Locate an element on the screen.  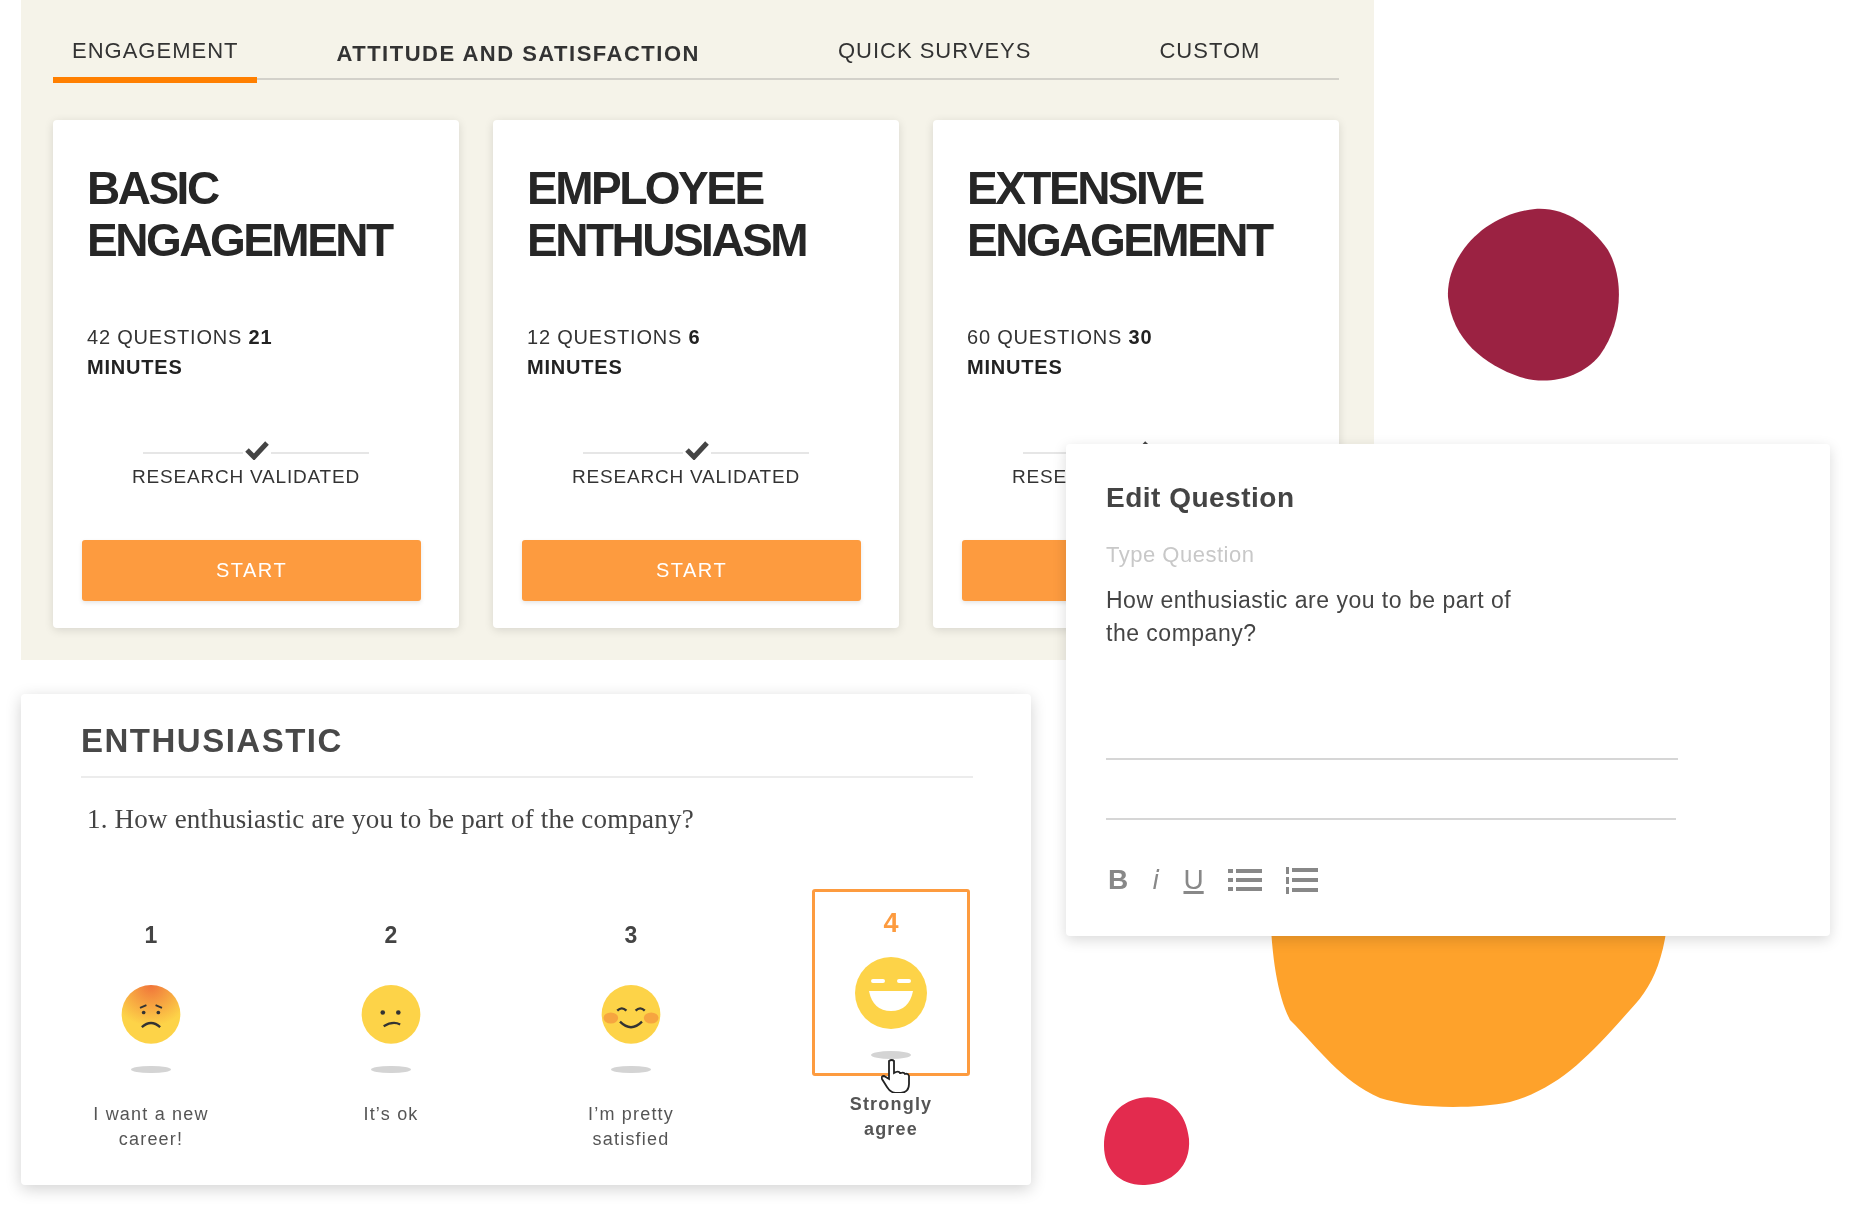
rating-number: 2 is located at coordinates (391, 935).